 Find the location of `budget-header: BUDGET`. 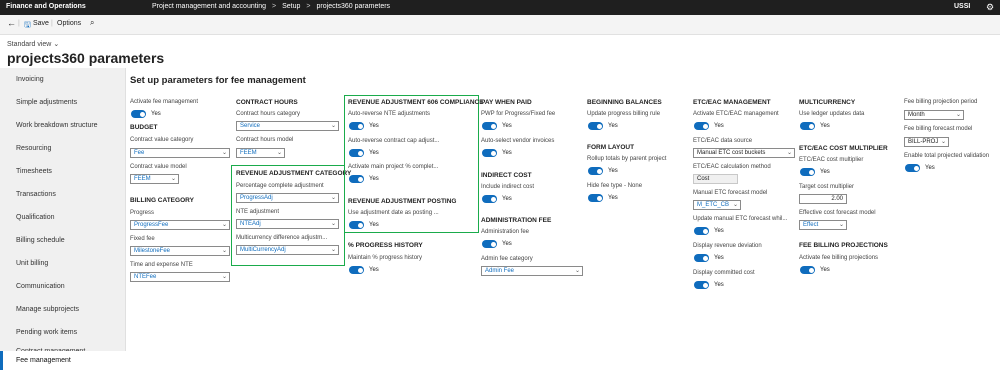

budget-header: BUDGET is located at coordinates (144, 127).